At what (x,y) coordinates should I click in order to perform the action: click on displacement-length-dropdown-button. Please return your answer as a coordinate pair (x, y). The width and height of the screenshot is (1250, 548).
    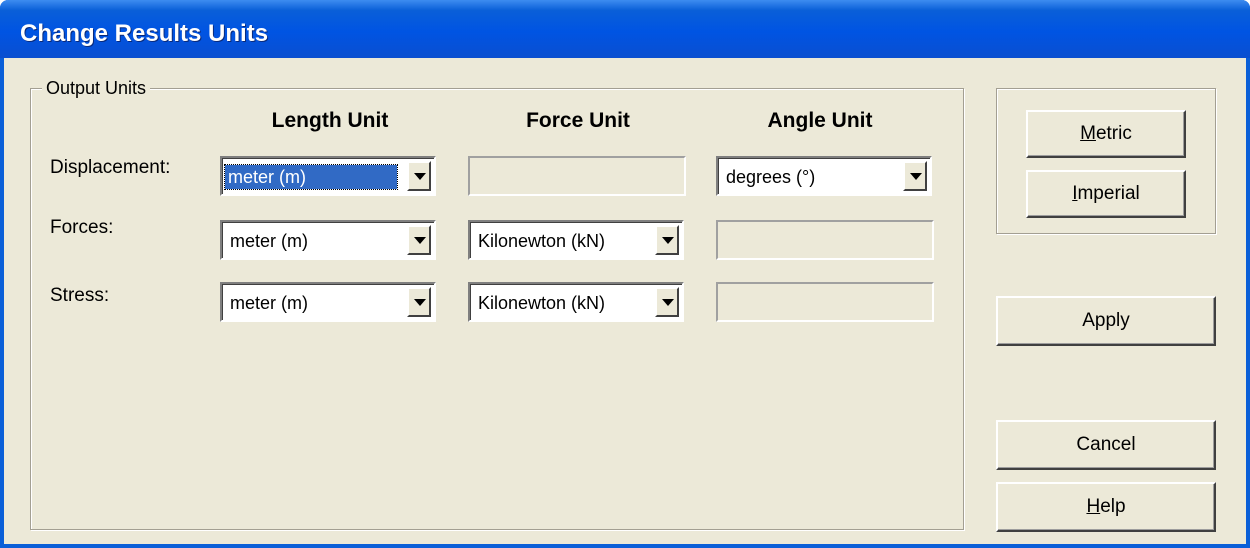
    Looking at the image, I should click on (419, 176).